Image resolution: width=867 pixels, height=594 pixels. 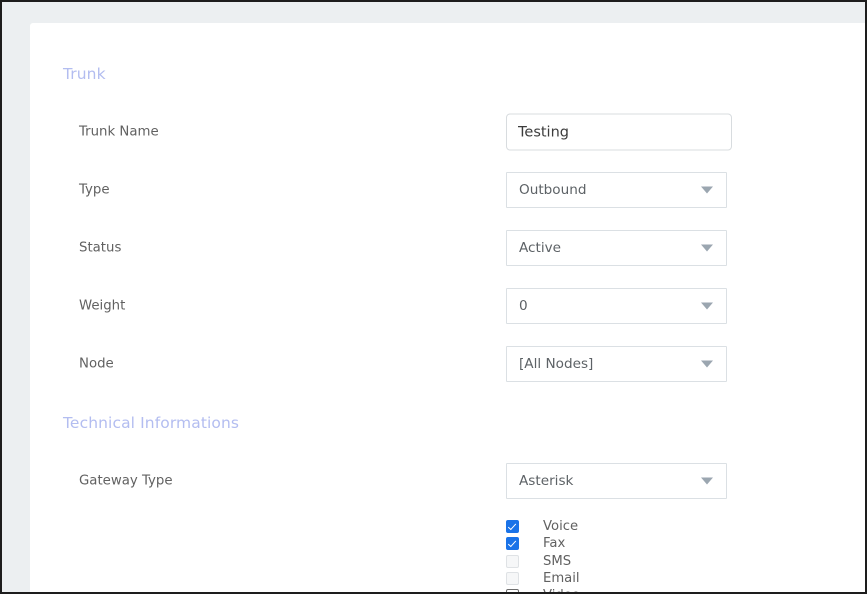 I want to click on label-trunk-name: Trunk Name, so click(x=119, y=132).